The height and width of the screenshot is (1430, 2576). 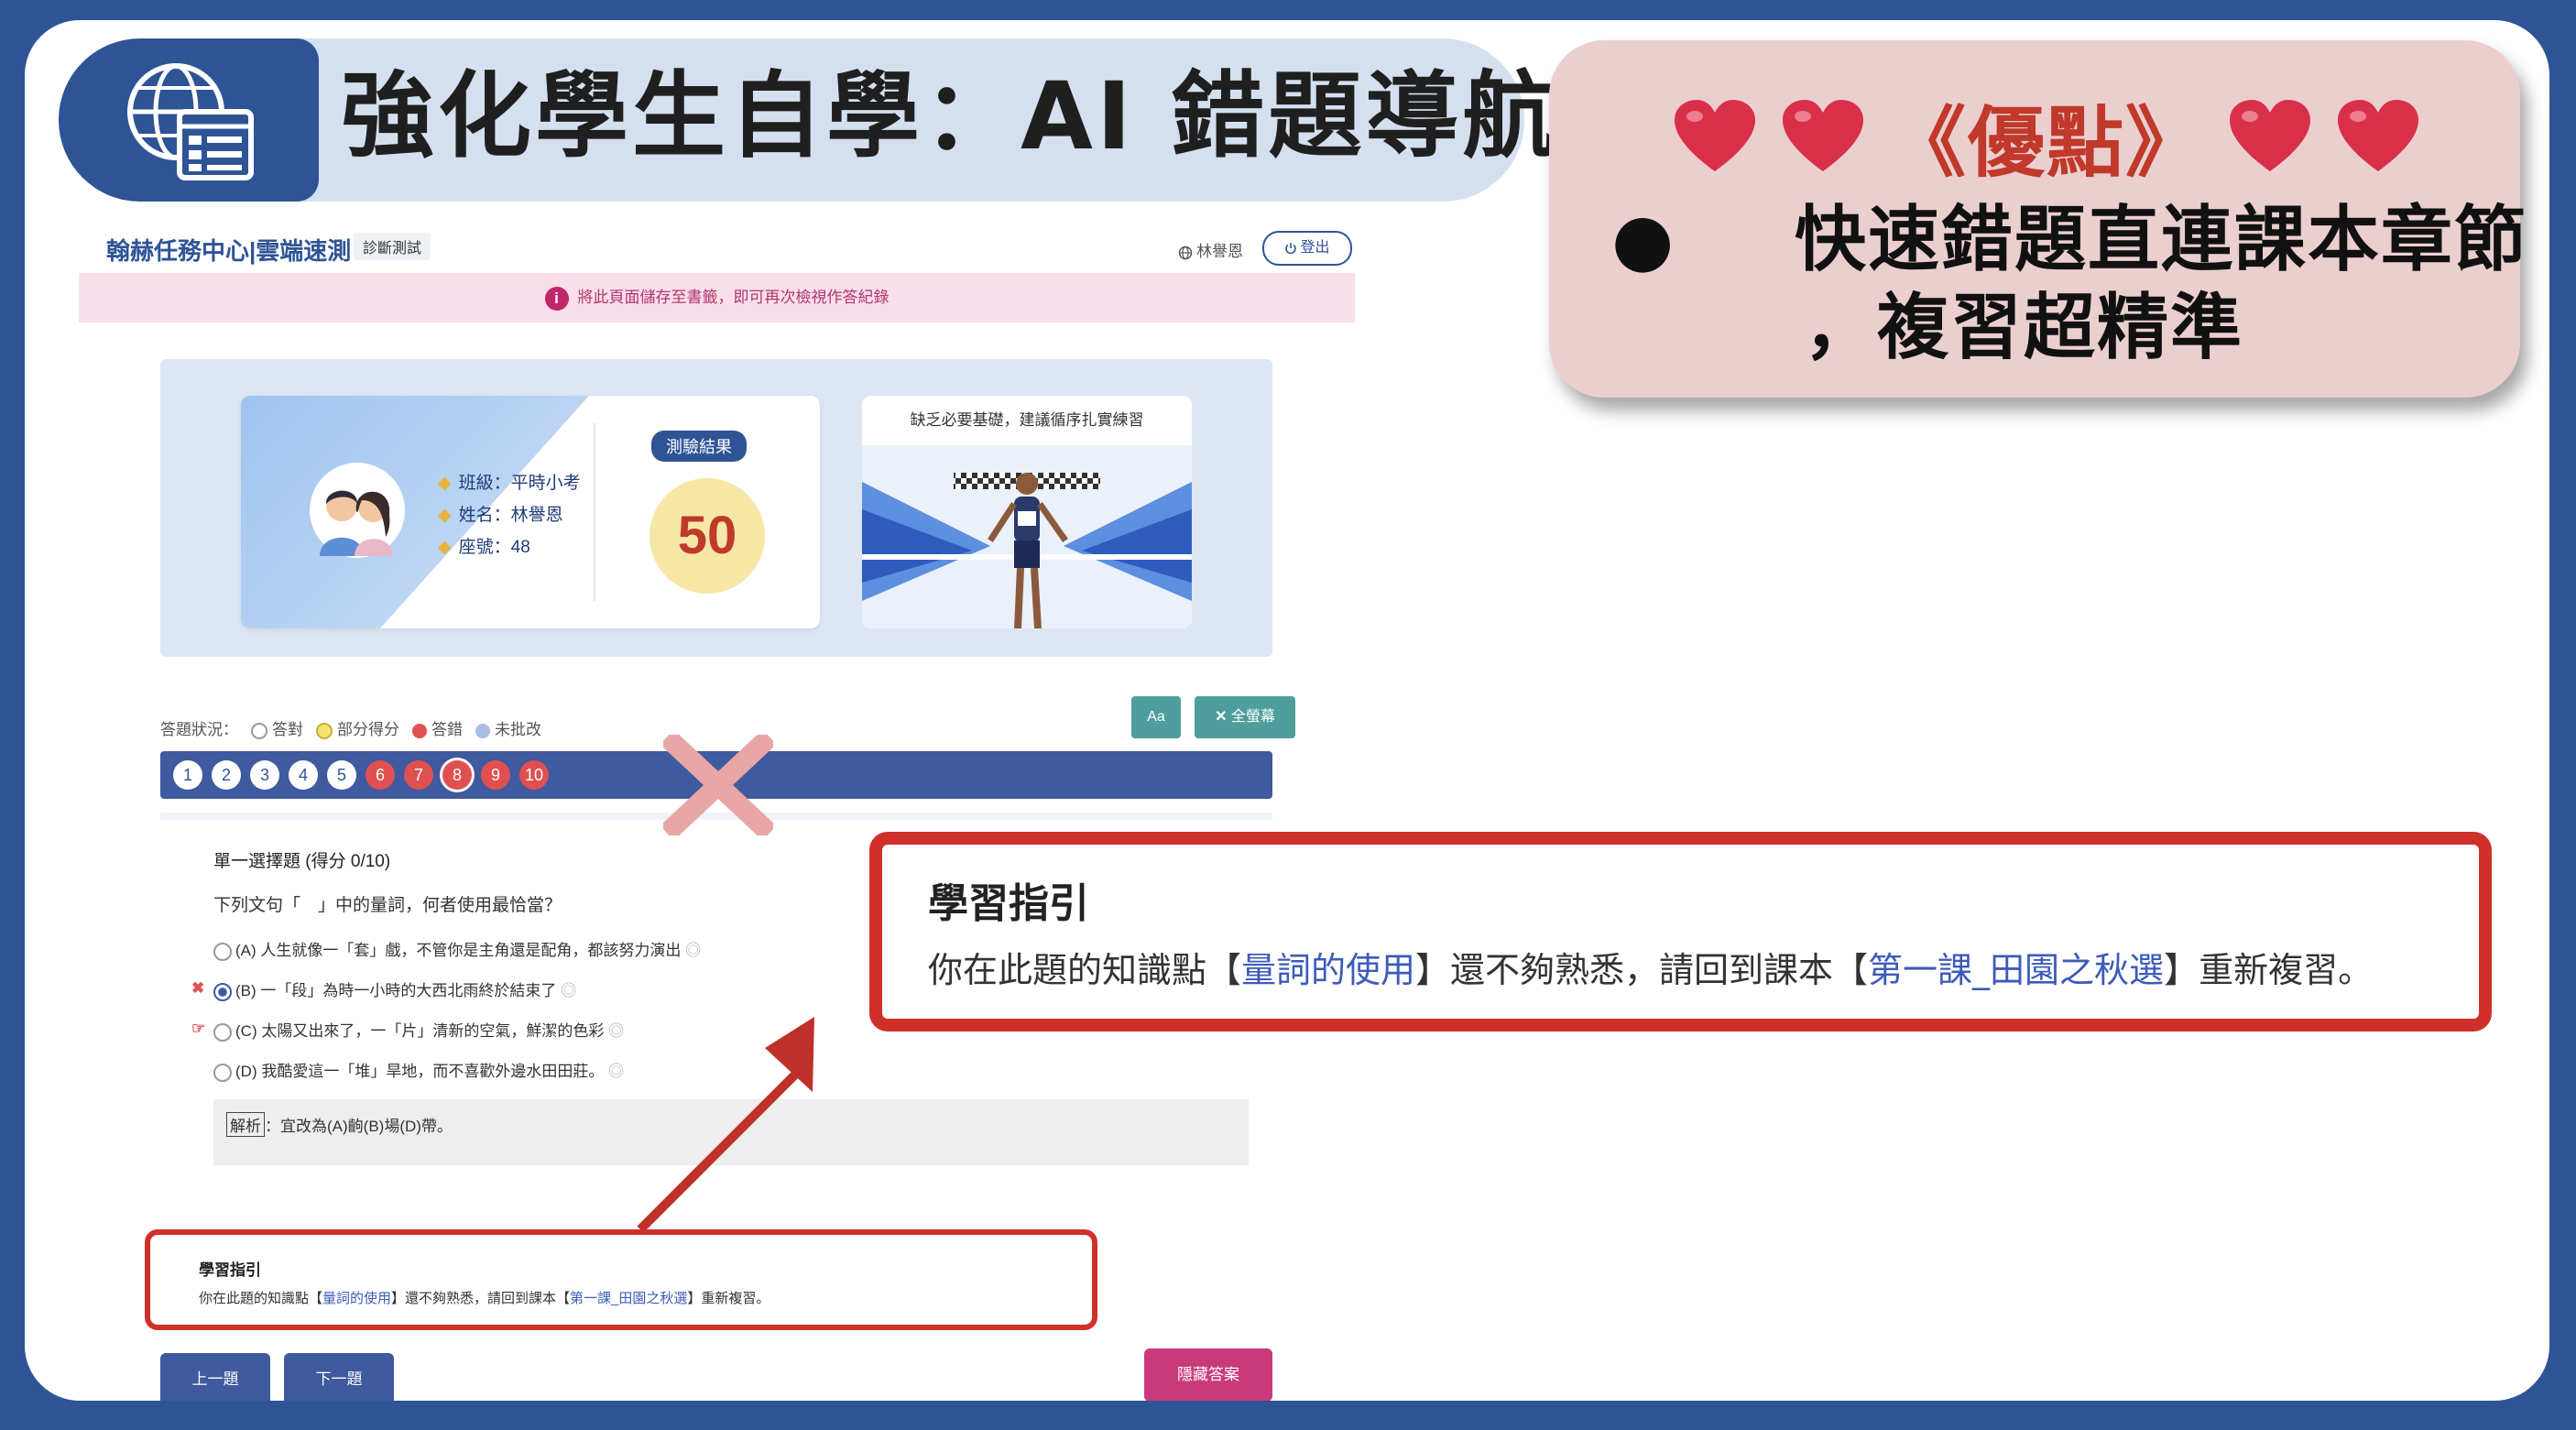 What do you see at coordinates (229, 250) in the screenshot?
I see `app-brand: 翰赫任務中心|雲端速測` at bounding box center [229, 250].